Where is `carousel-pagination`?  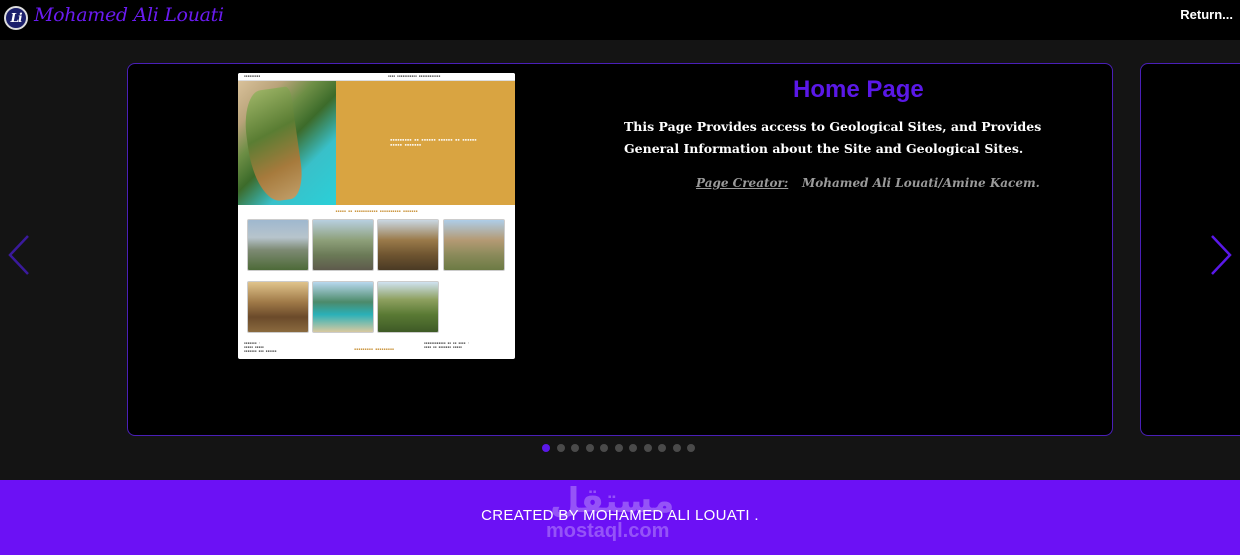 carousel-pagination is located at coordinates (618, 449).